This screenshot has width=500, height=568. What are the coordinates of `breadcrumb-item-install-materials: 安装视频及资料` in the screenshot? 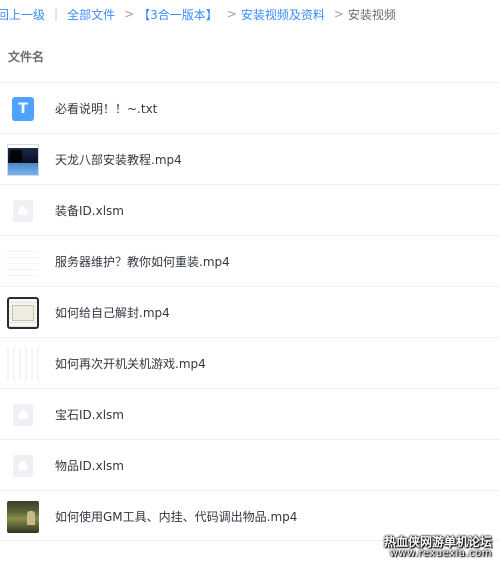 It's located at (283, 14).